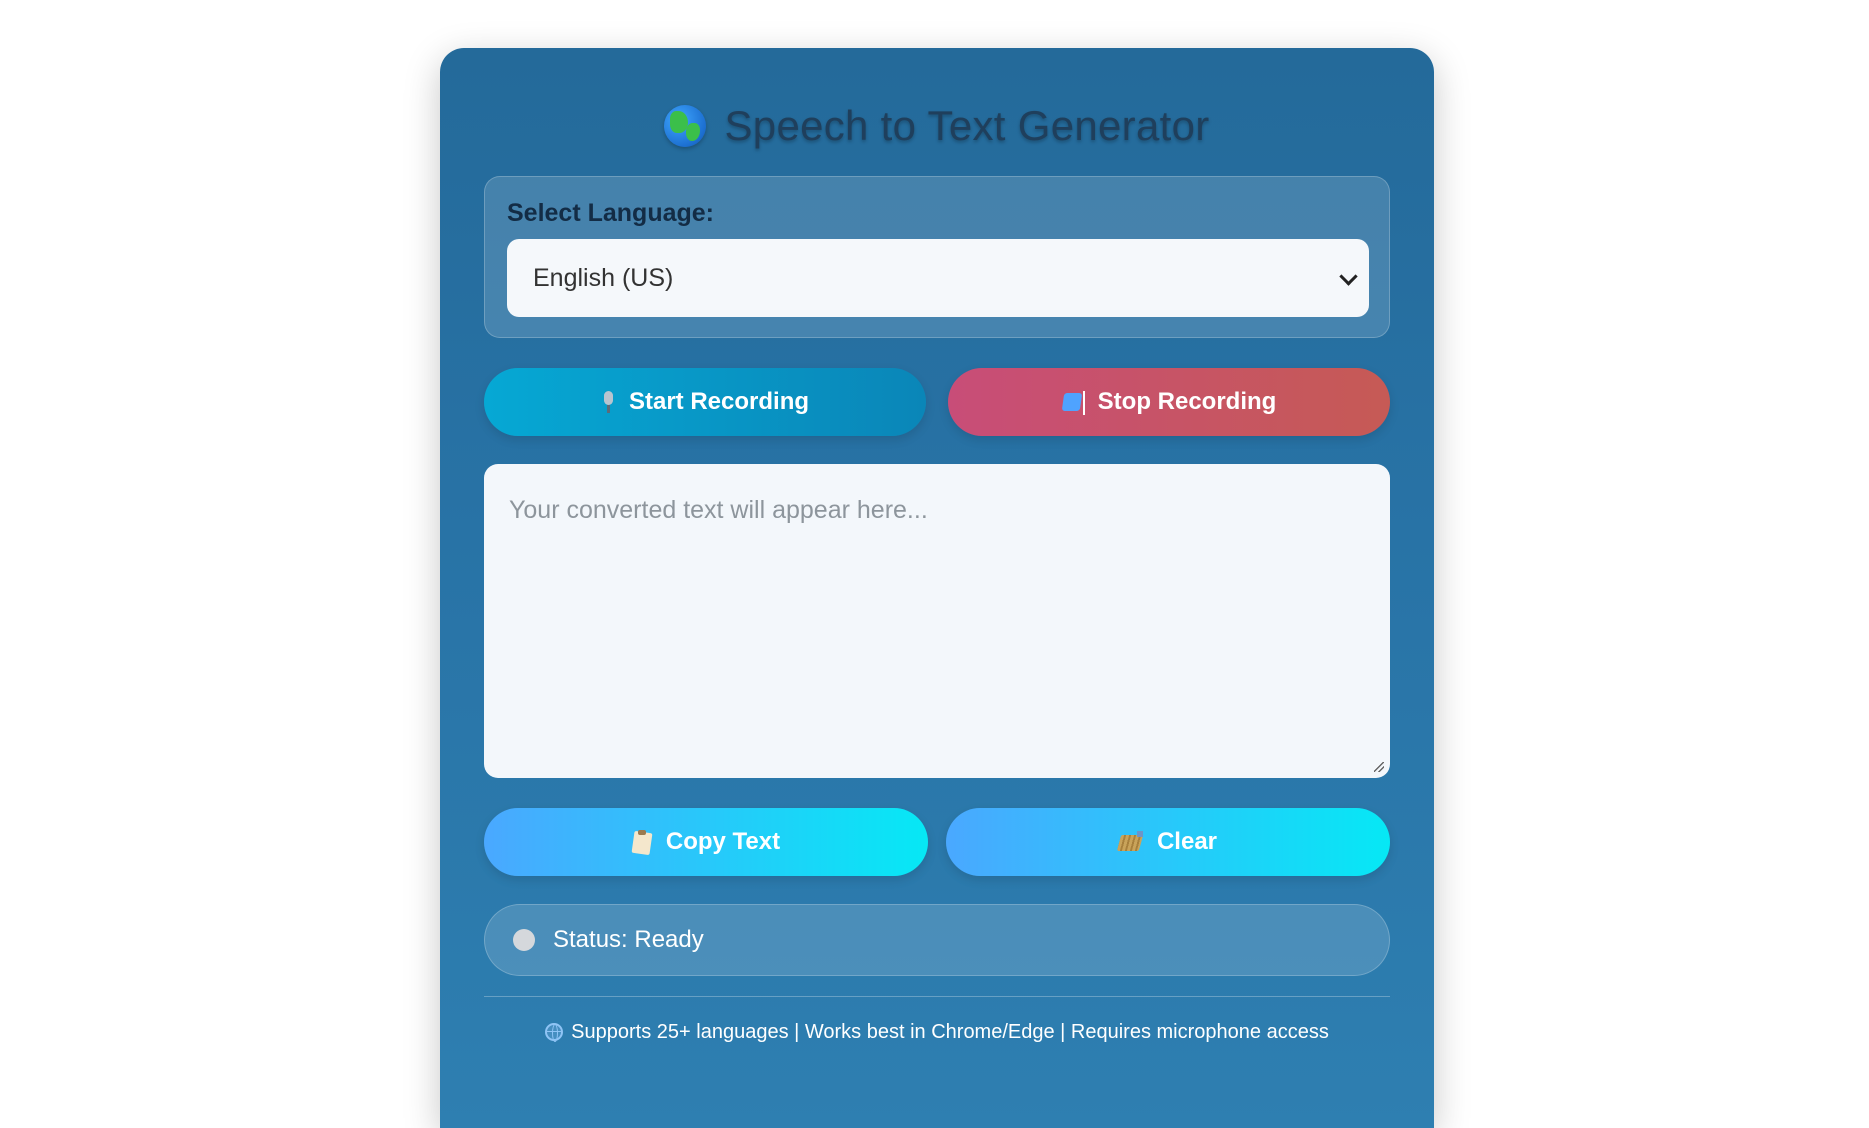 This screenshot has height=1128, width=1869. What do you see at coordinates (524, 940) in the screenshot?
I see `status-indicator-dot` at bounding box center [524, 940].